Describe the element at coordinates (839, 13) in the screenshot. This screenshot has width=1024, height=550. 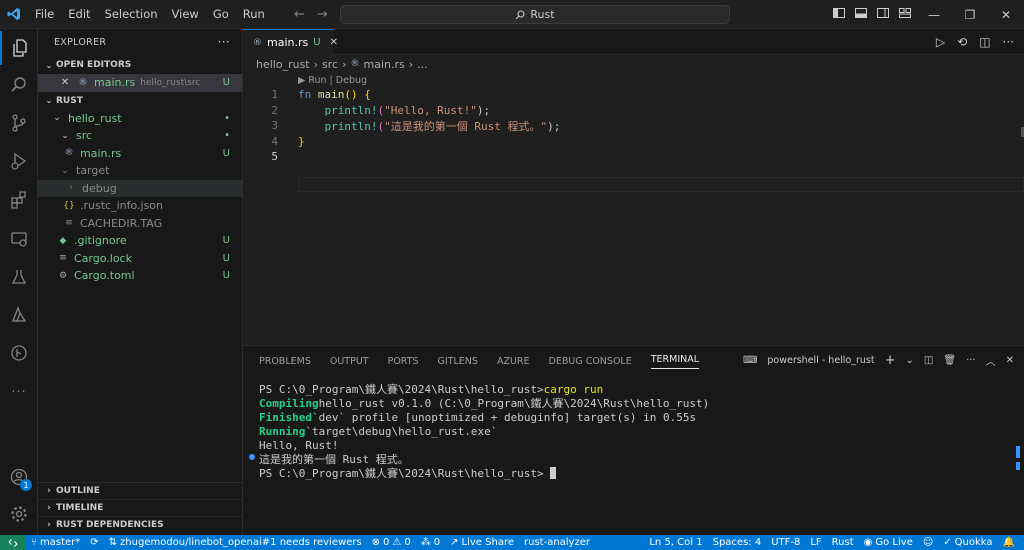
I see `toggle-primary-sidebar-icon` at that location.